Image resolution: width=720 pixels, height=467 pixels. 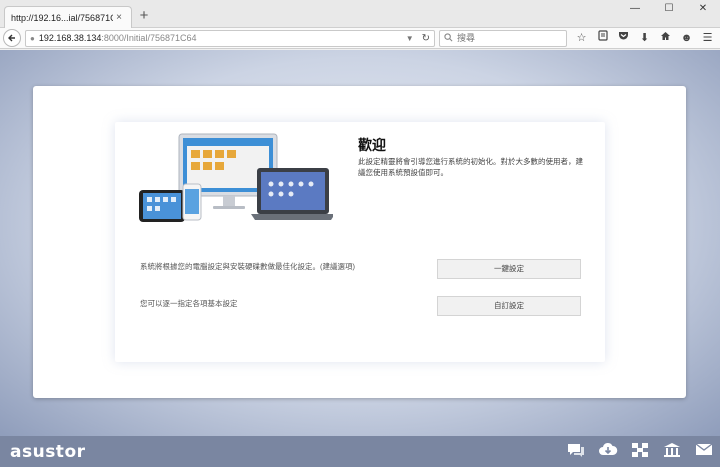 I want to click on custom-setup-button: 自訂設定, so click(x=509, y=306).